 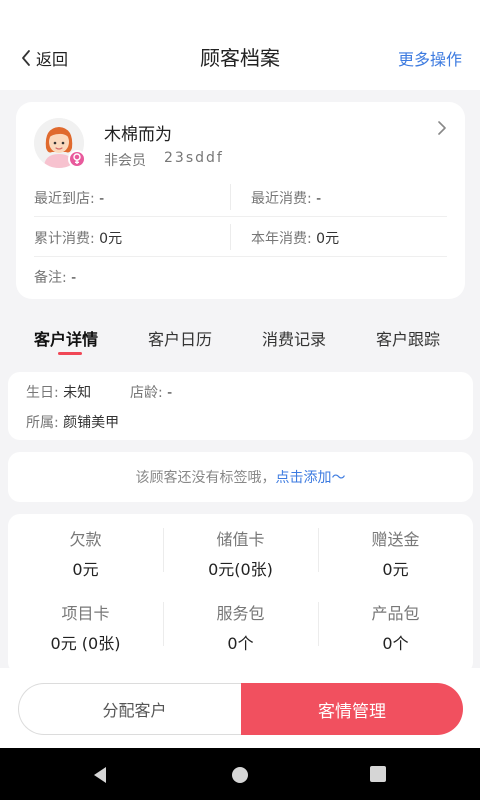 I want to click on last-visit-value: -, so click(x=102, y=199).